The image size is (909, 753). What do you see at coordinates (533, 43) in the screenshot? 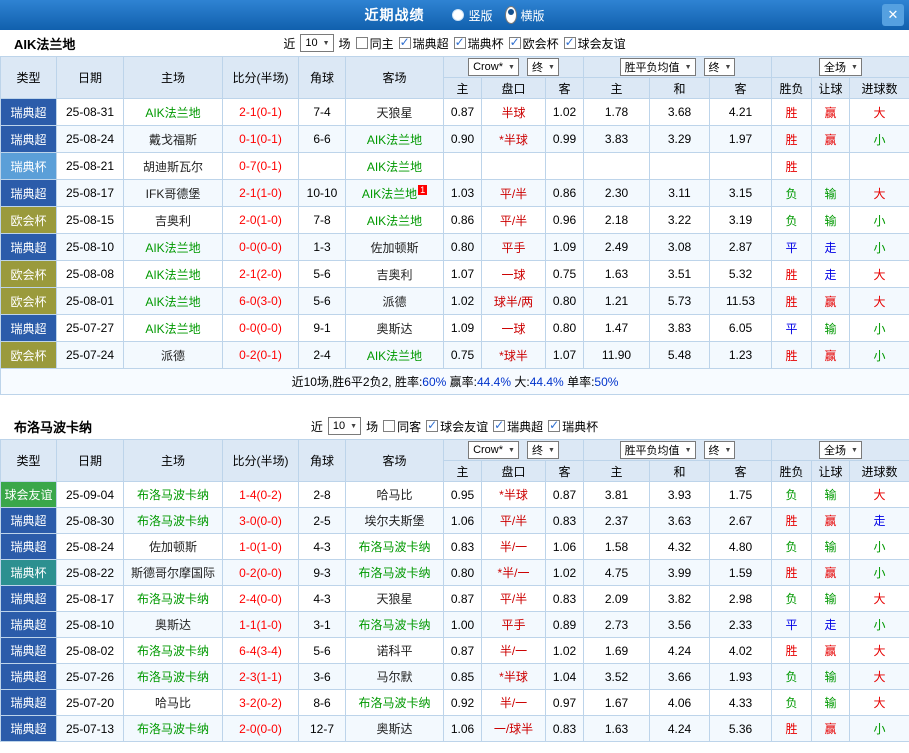
I see `filter-checkbox-4: 欧会杯` at bounding box center [533, 43].